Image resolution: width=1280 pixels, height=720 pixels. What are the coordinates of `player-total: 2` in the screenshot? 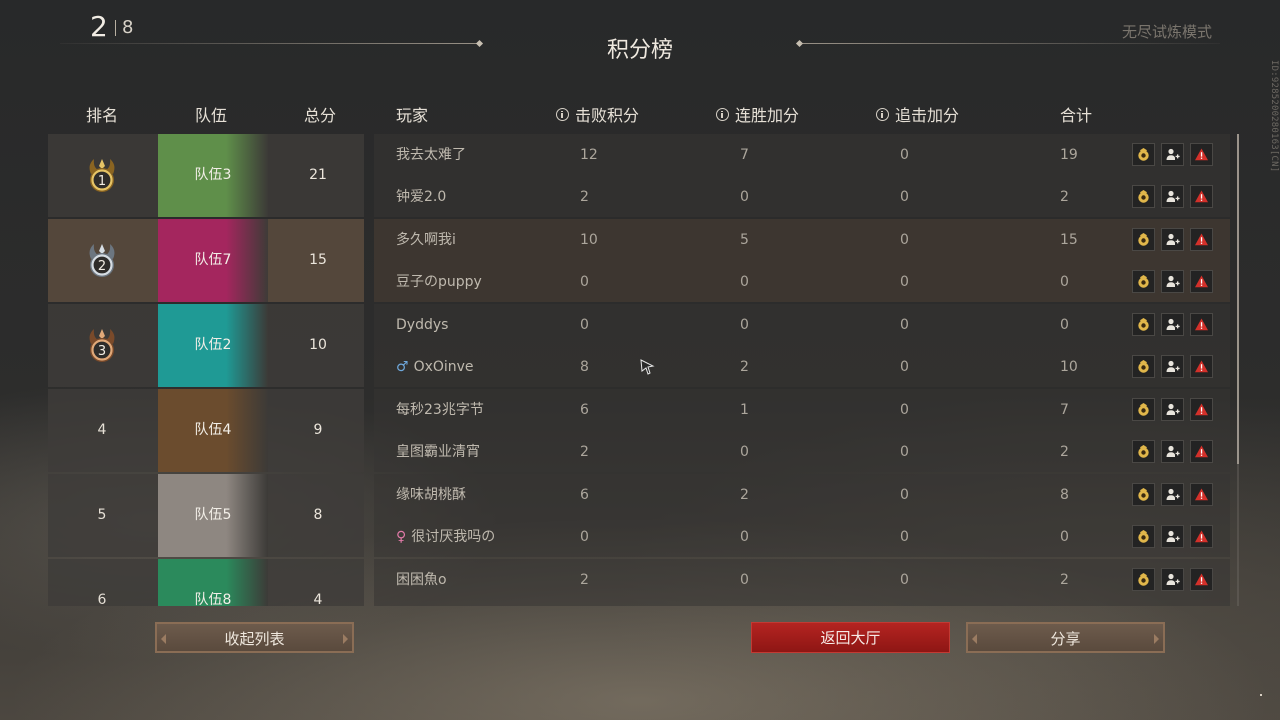 It's located at (1064, 452).